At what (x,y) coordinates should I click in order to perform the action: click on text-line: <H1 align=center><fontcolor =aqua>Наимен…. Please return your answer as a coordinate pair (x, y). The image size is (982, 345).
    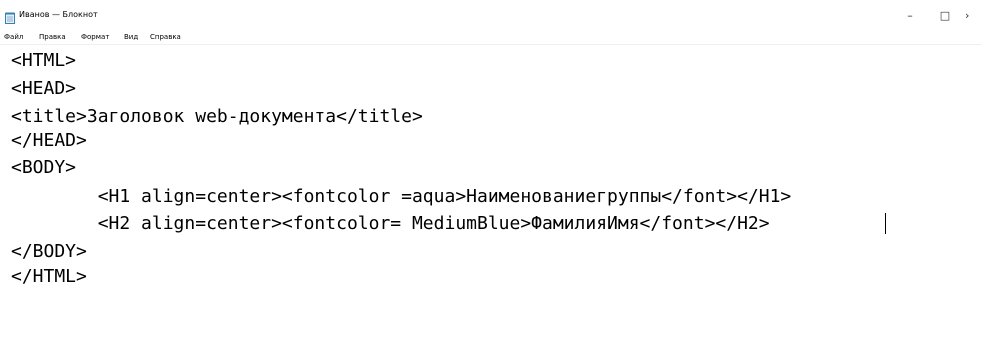
    Looking at the image, I should click on (401, 196).